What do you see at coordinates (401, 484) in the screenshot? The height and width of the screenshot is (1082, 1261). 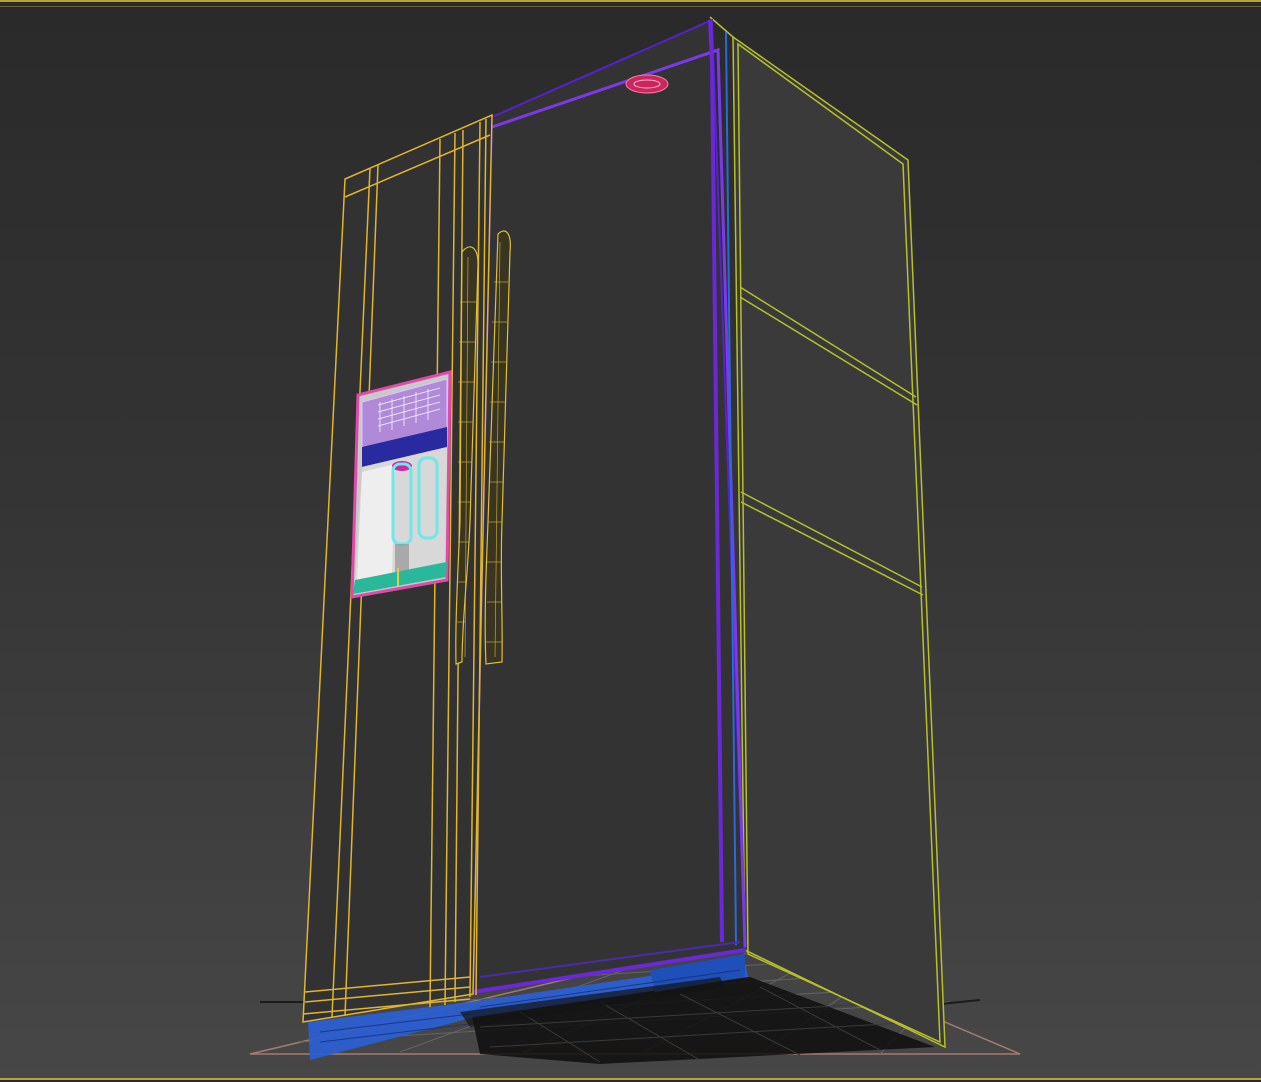 I see `ice-water-dispenser` at bounding box center [401, 484].